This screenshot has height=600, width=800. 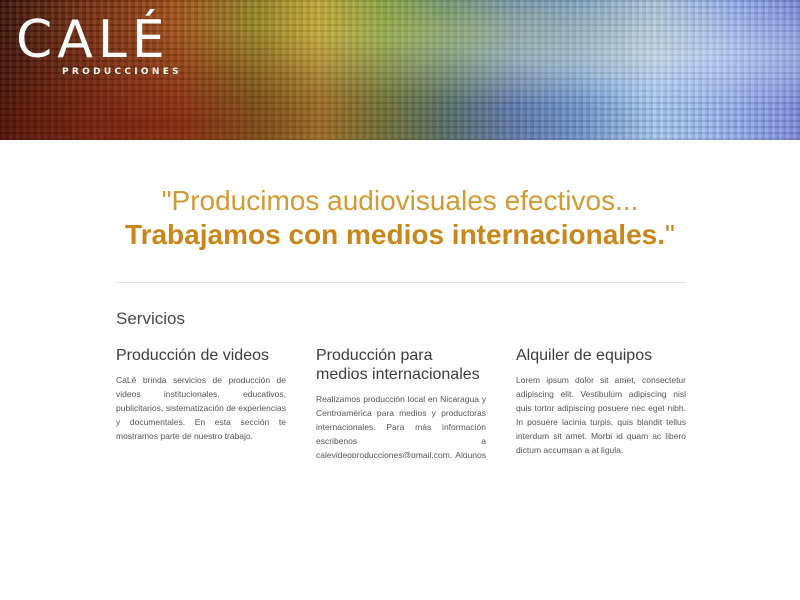 What do you see at coordinates (395, 234) in the screenshot?
I see `quote-line-2-text: Trabajamos con medios internacionales.` at bounding box center [395, 234].